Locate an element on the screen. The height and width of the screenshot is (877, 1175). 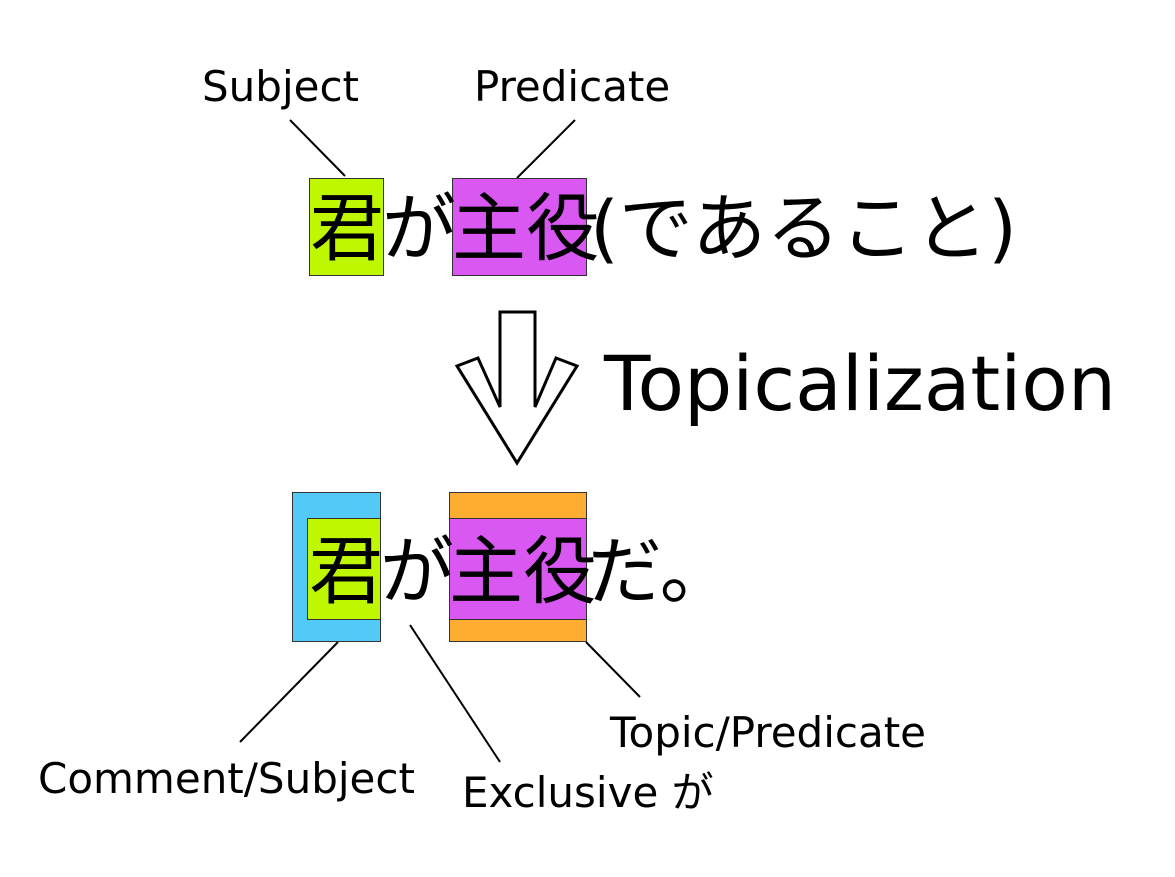
down-arrow-icon is located at coordinates (517, 388).